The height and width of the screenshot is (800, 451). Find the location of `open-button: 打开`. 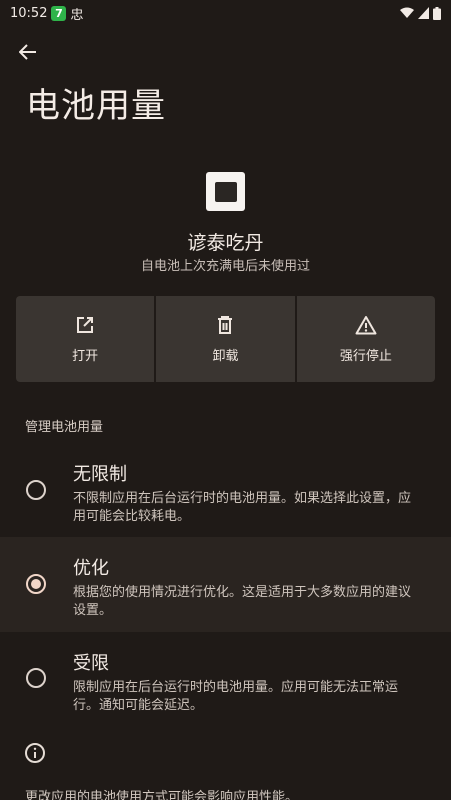

open-button: 打开 is located at coordinates (85, 339).